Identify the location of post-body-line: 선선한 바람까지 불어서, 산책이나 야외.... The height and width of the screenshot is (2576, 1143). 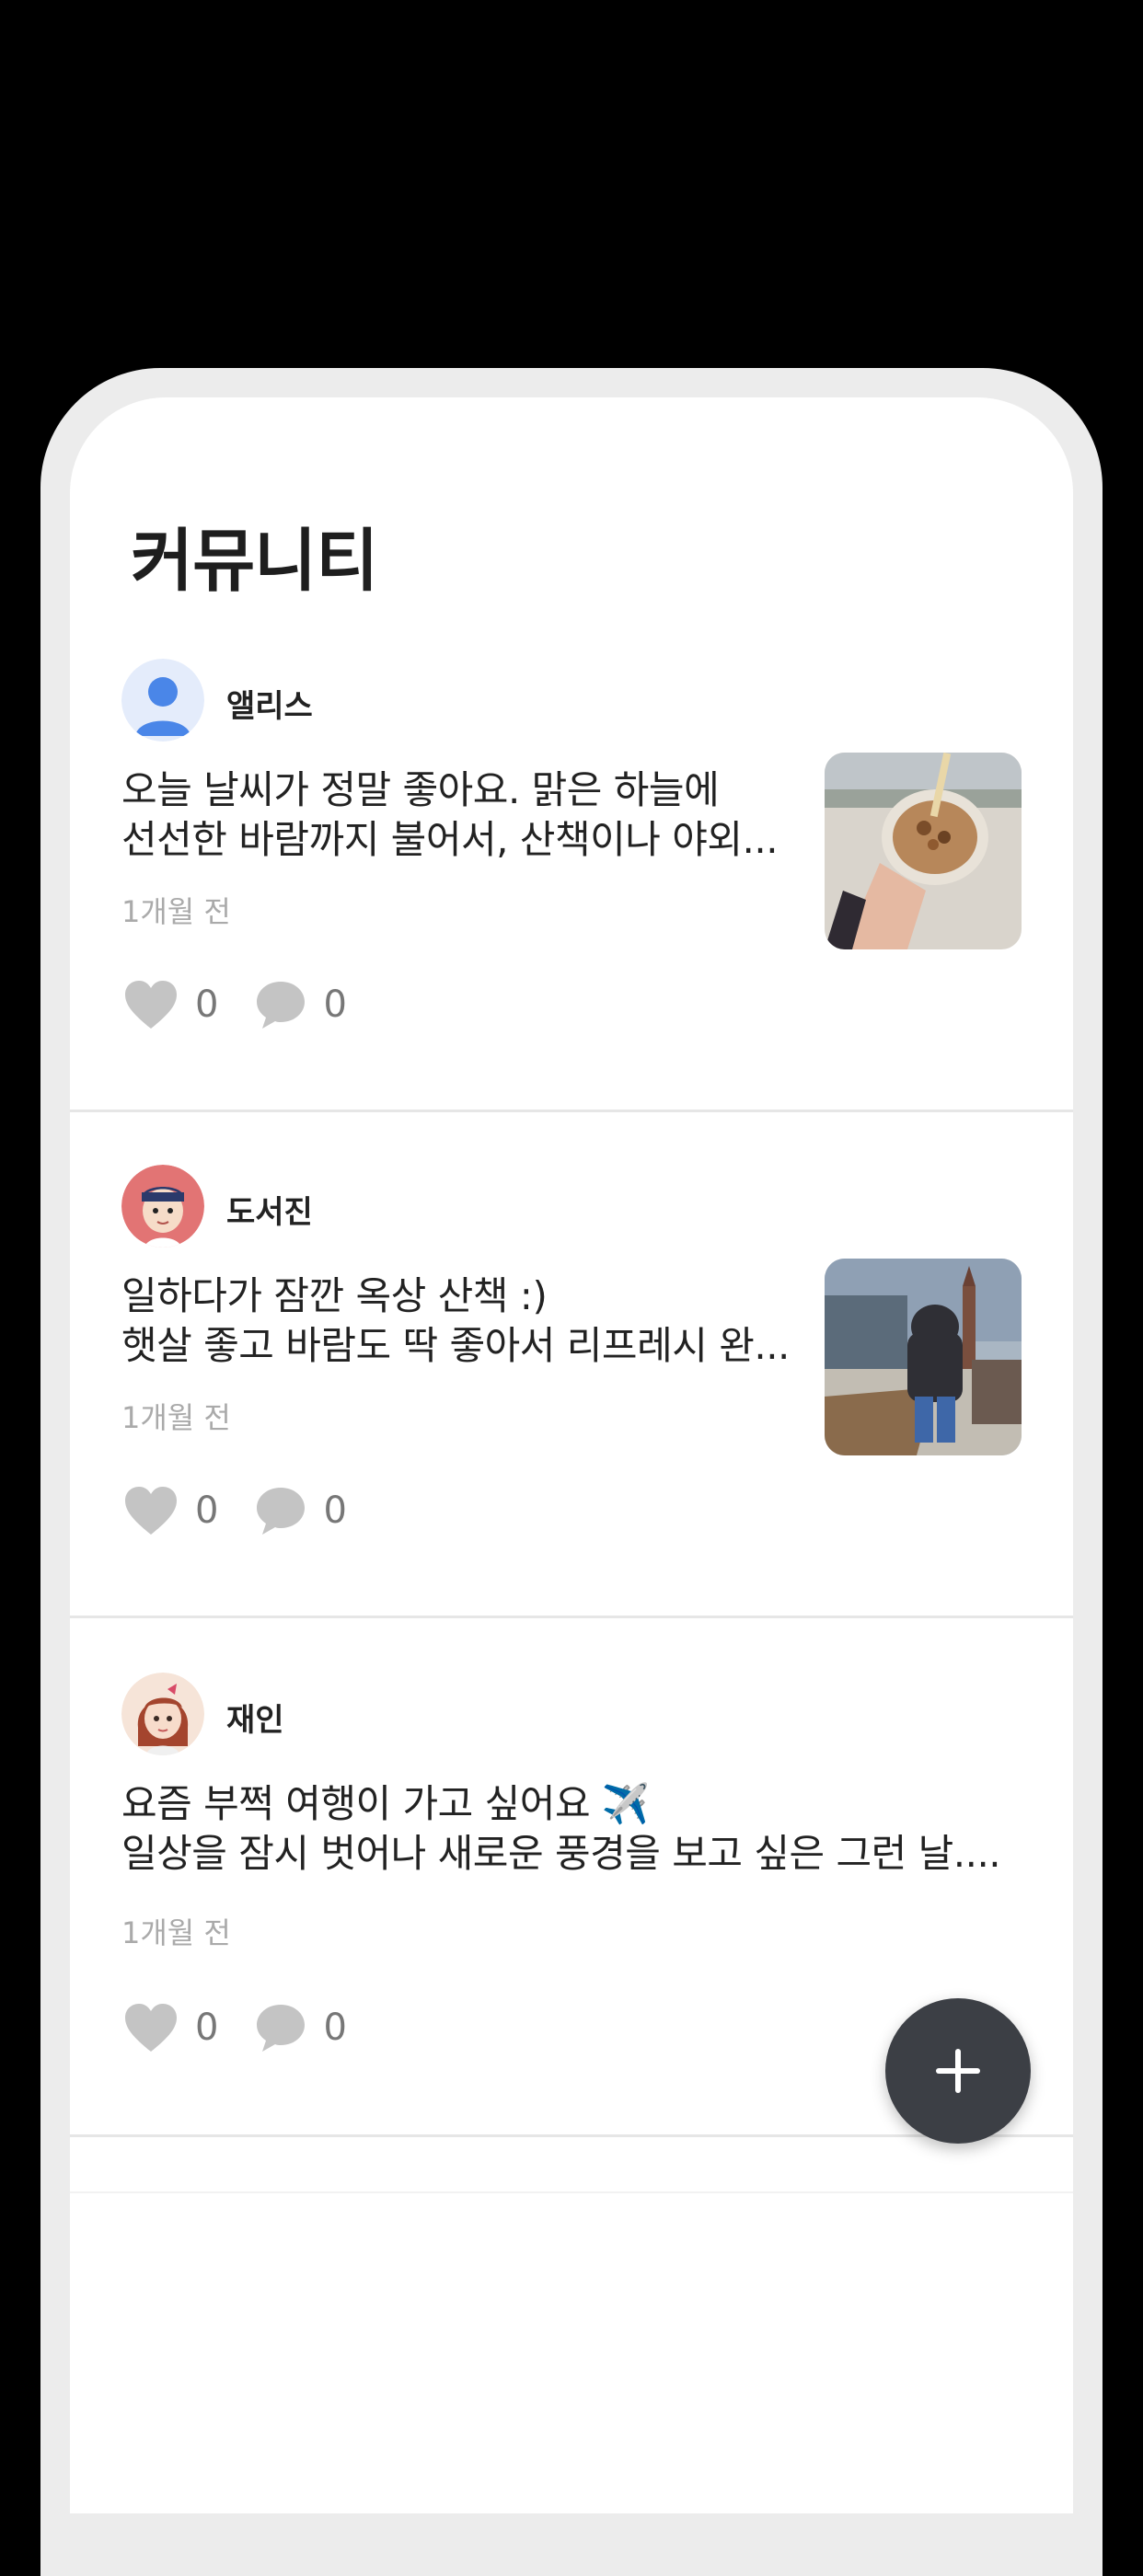
(450, 839).